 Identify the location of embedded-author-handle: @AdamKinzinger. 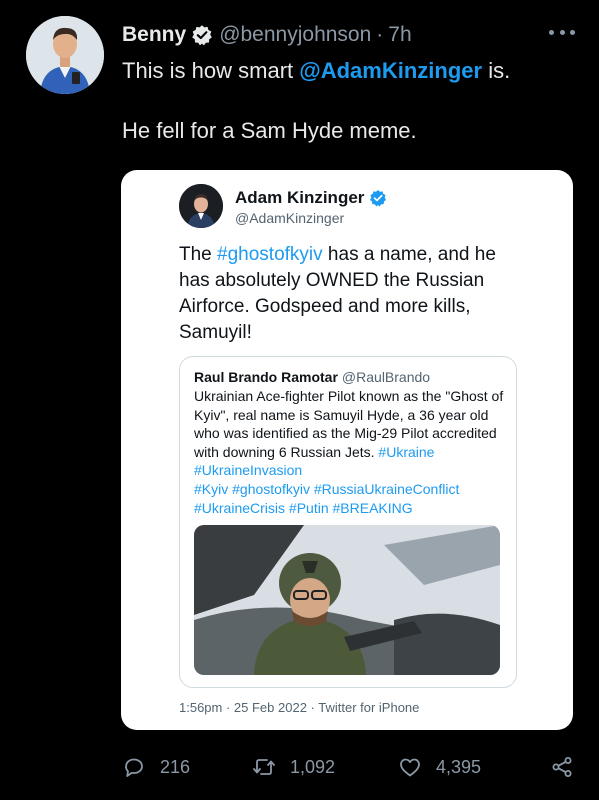
(290, 218).